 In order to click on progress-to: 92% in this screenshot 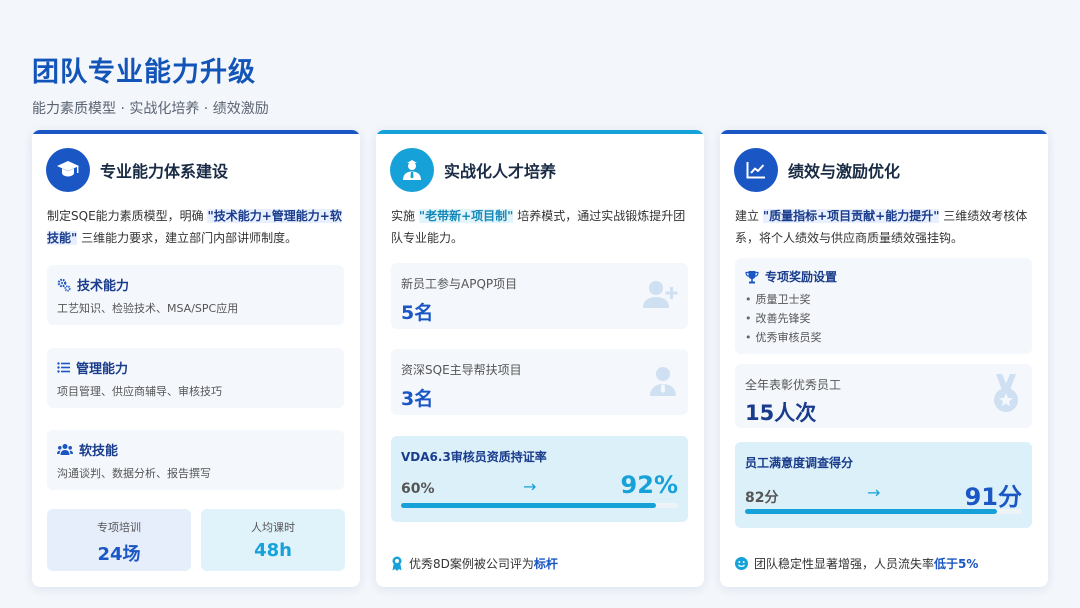, I will do `click(649, 485)`.